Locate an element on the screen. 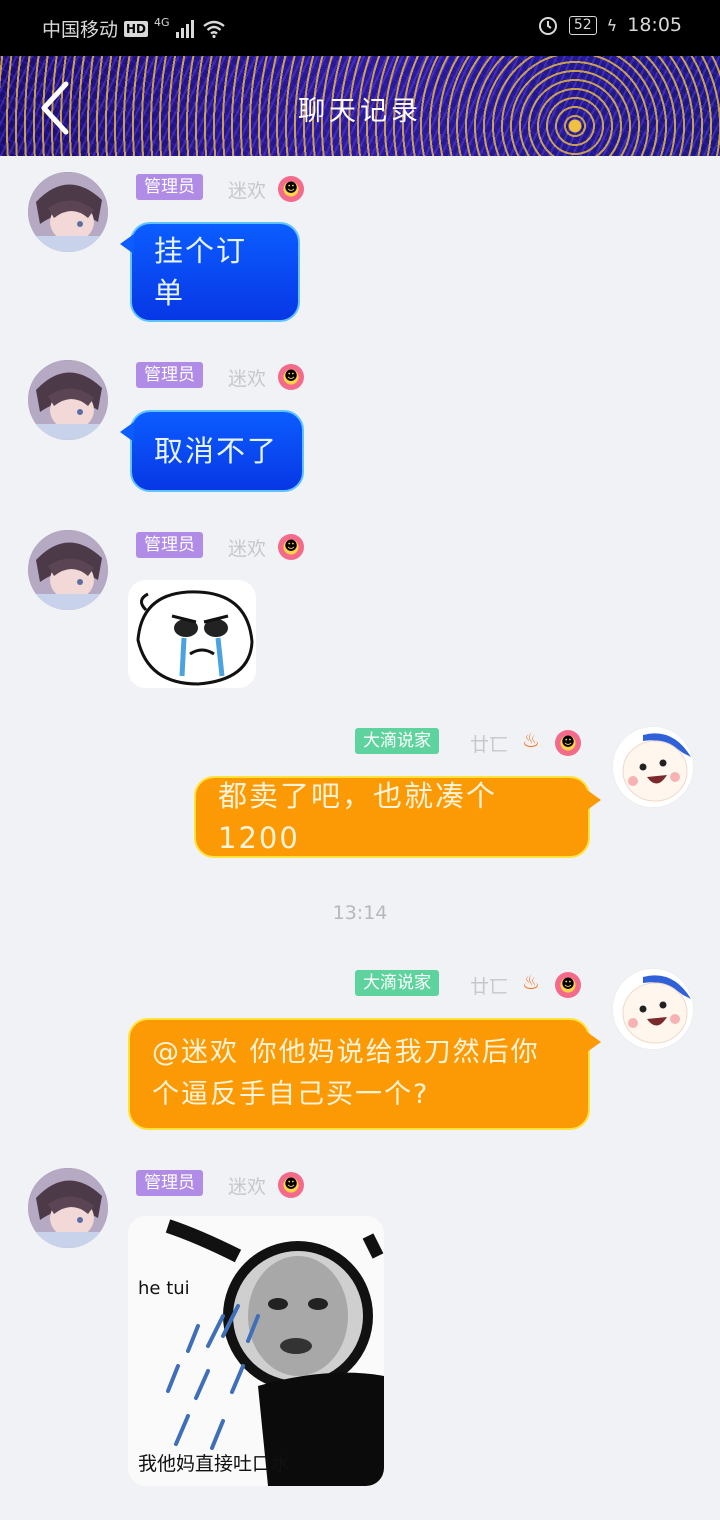 This screenshot has height=1520, width=720. network-label: 4G is located at coordinates (162, 22).